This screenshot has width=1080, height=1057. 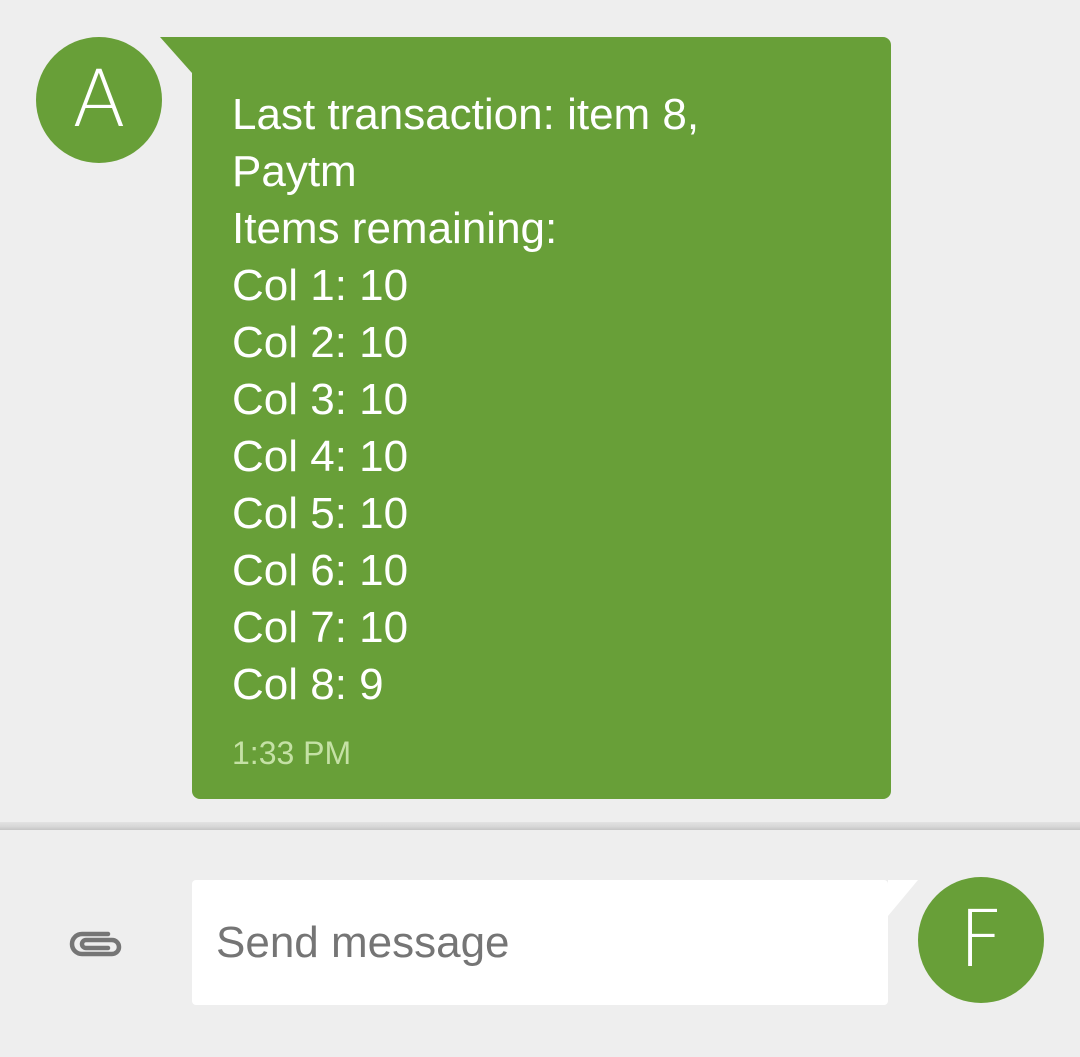 I want to click on message-line: Items remaining:, so click(x=395, y=228).